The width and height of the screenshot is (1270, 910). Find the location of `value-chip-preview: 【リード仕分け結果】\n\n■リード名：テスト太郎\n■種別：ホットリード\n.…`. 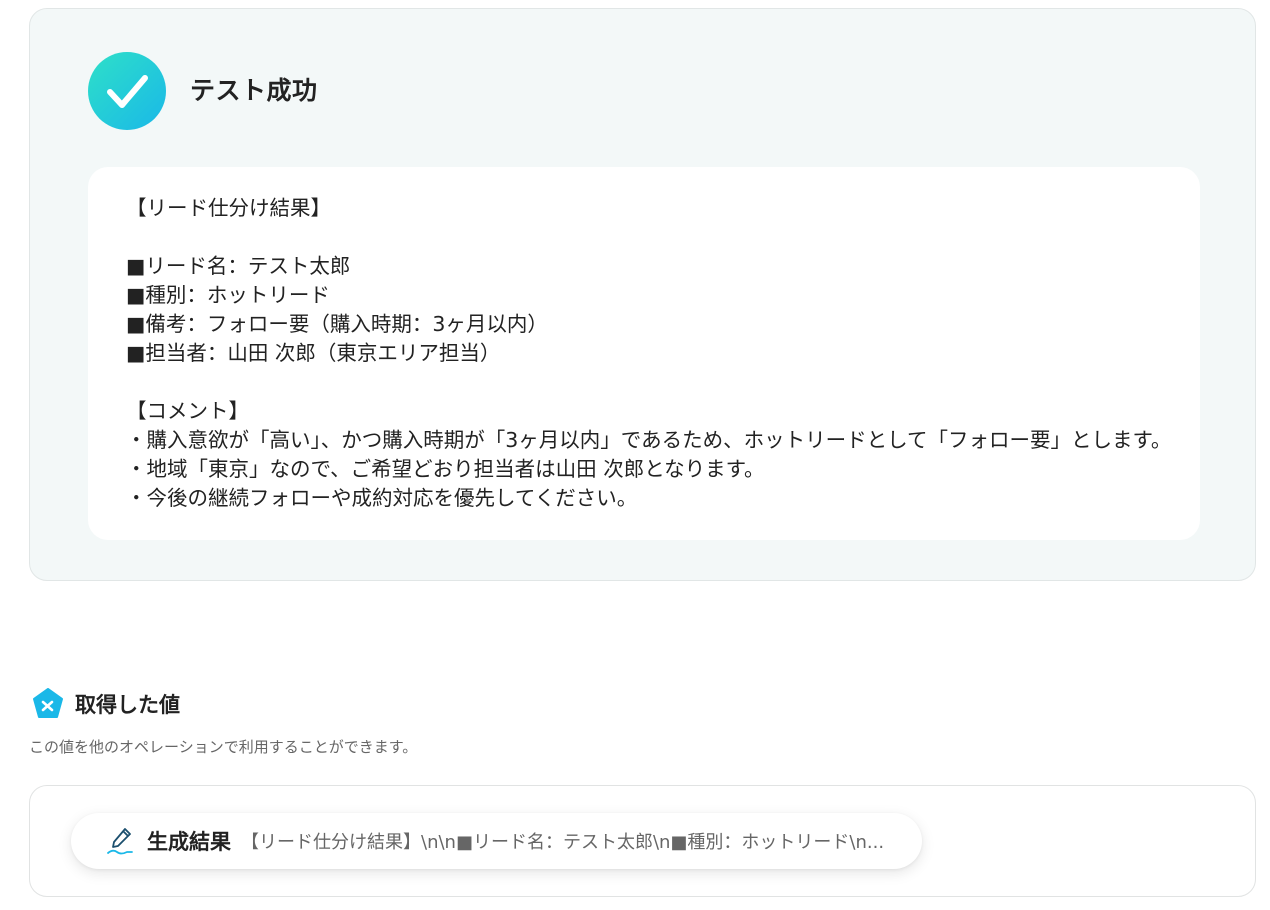

value-chip-preview: 【リード仕分け結果】\n\n■リード名：テスト太郎\n■種別：ホットリード\n.… is located at coordinates (563, 842).